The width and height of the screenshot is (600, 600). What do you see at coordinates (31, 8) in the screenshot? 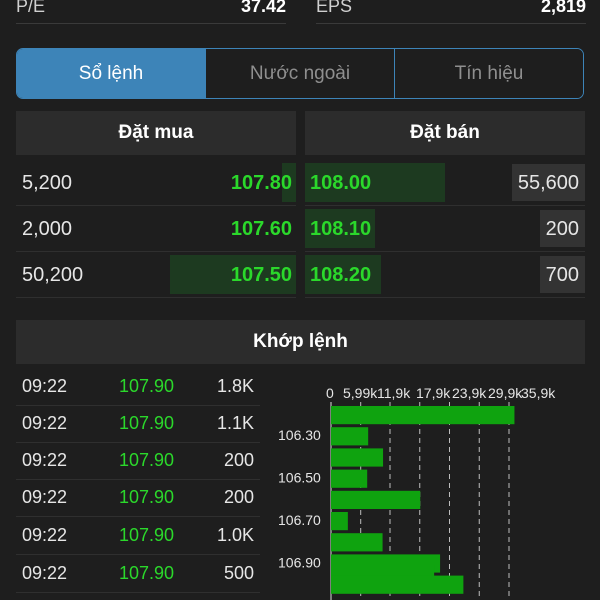
I see `stat-pe-label: P/E` at bounding box center [31, 8].